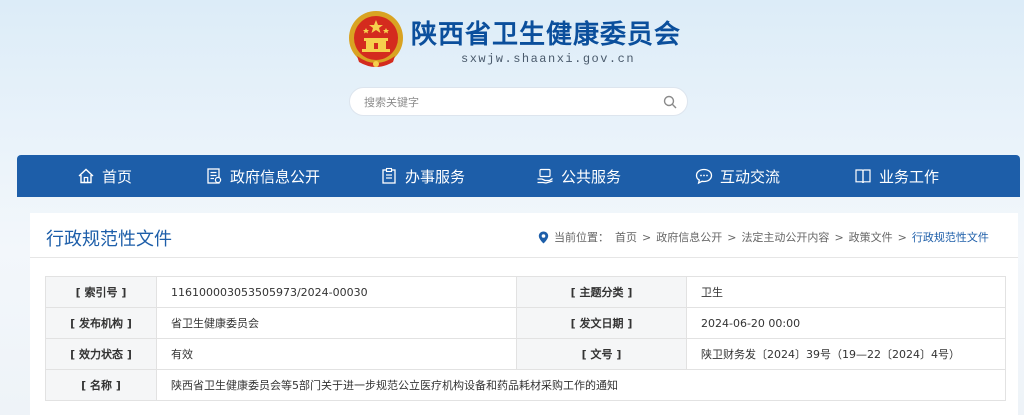 The image size is (1024, 415). Describe the element at coordinates (601, 323) in the screenshot. I see `date-label: [ 发文日期 ]` at that location.